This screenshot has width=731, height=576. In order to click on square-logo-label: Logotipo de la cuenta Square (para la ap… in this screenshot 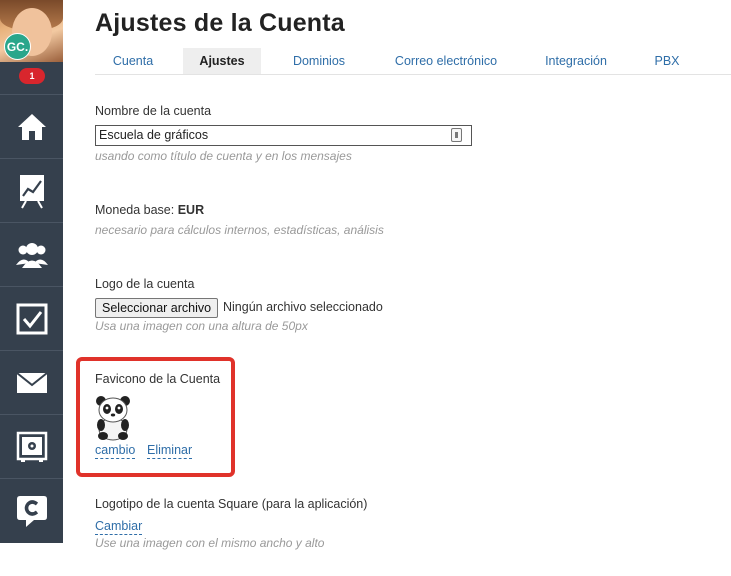, I will do `click(231, 504)`.